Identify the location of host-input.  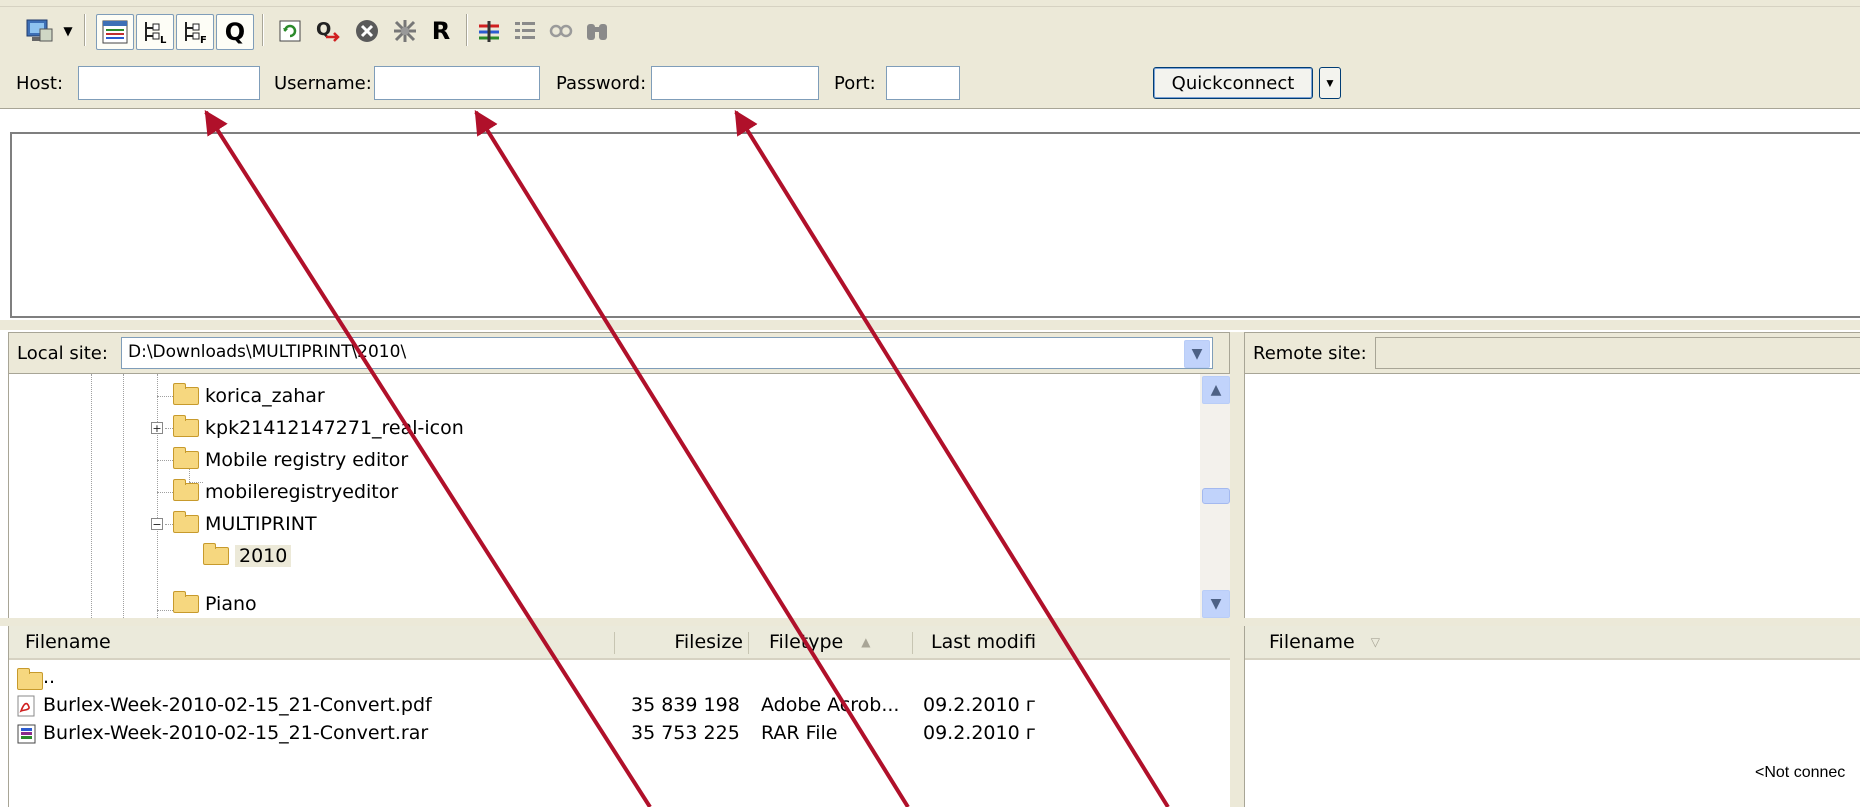
(169, 83).